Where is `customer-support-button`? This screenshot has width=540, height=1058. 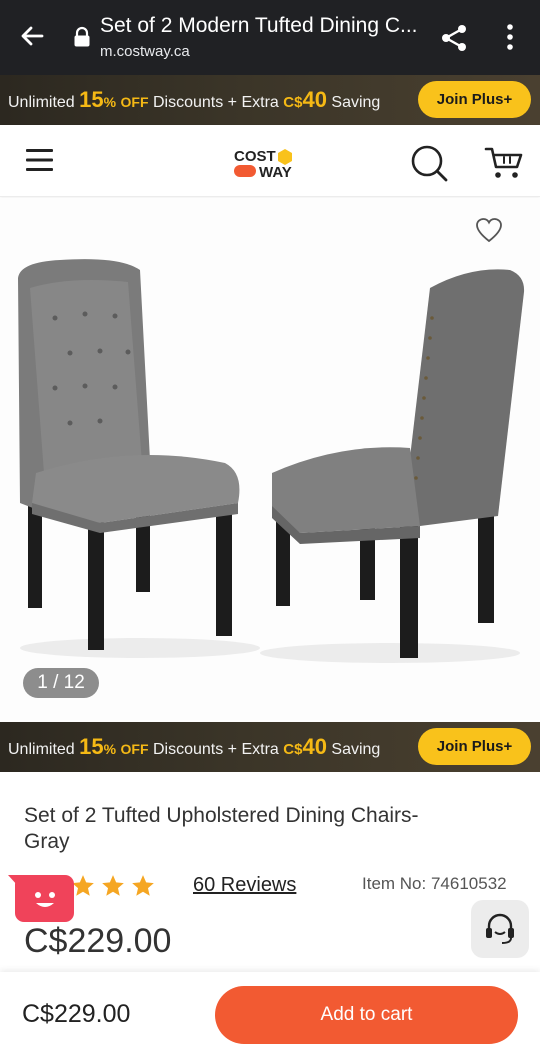 customer-support-button is located at coordinates (500, 929).